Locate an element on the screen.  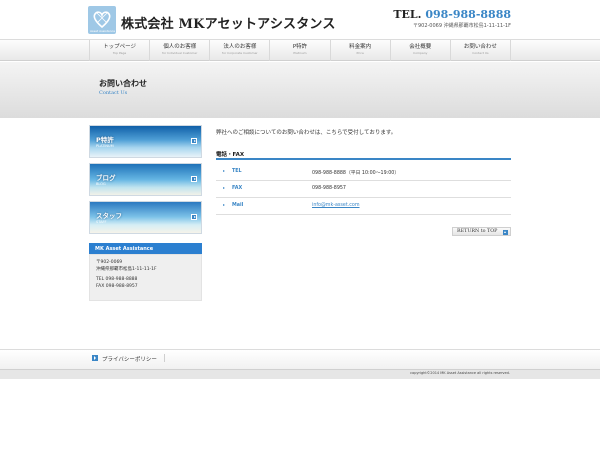
footer-separator is located at coordinates (164, 358).